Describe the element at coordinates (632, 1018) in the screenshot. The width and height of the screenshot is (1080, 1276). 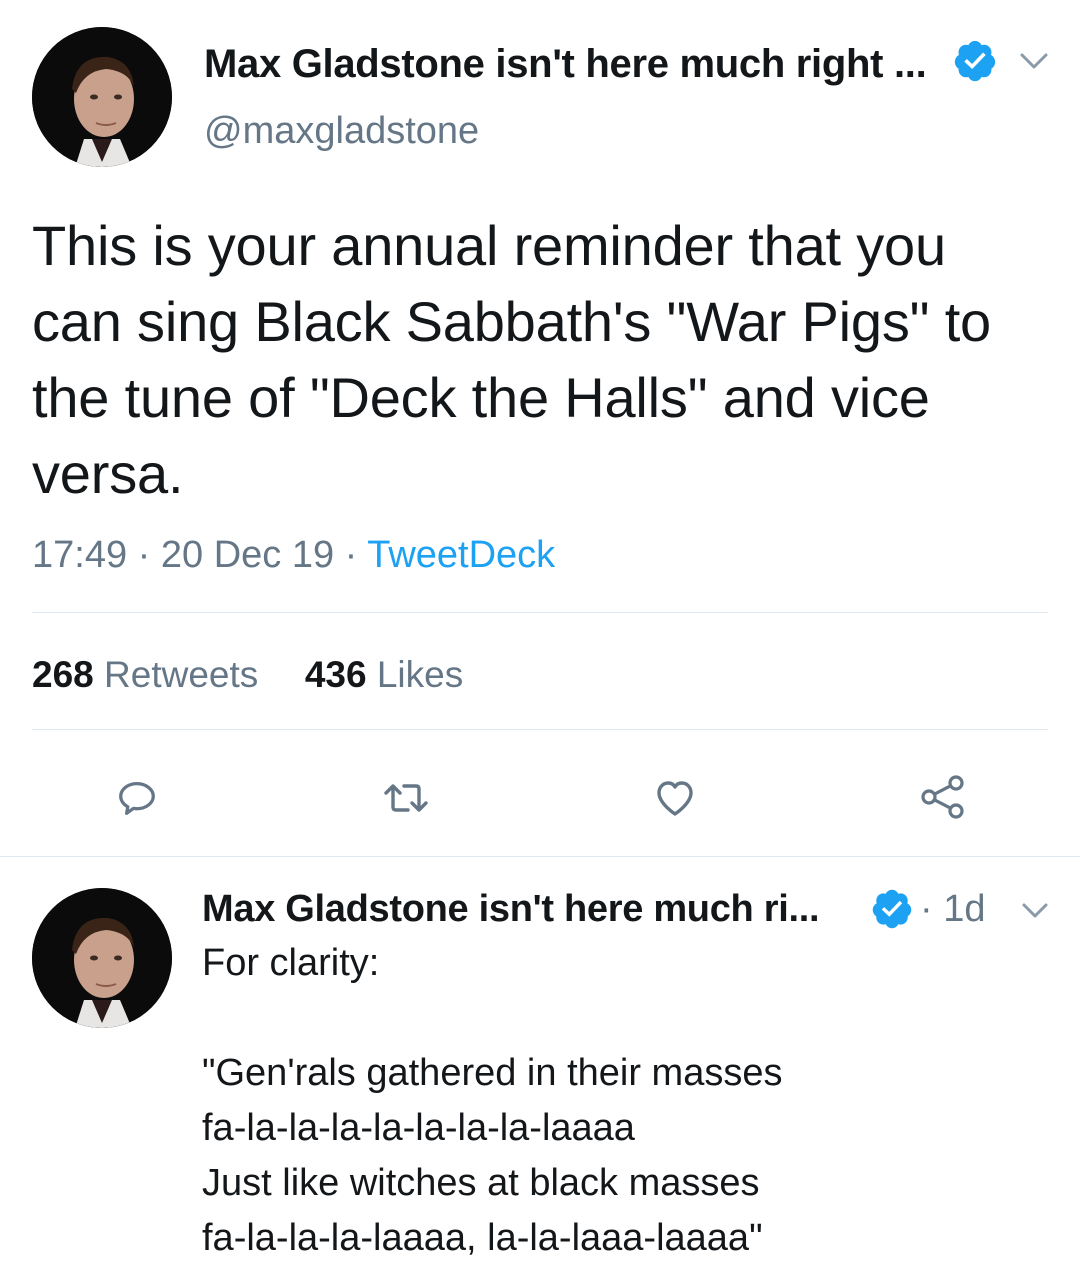
I see `reply-blank-line` at that location.